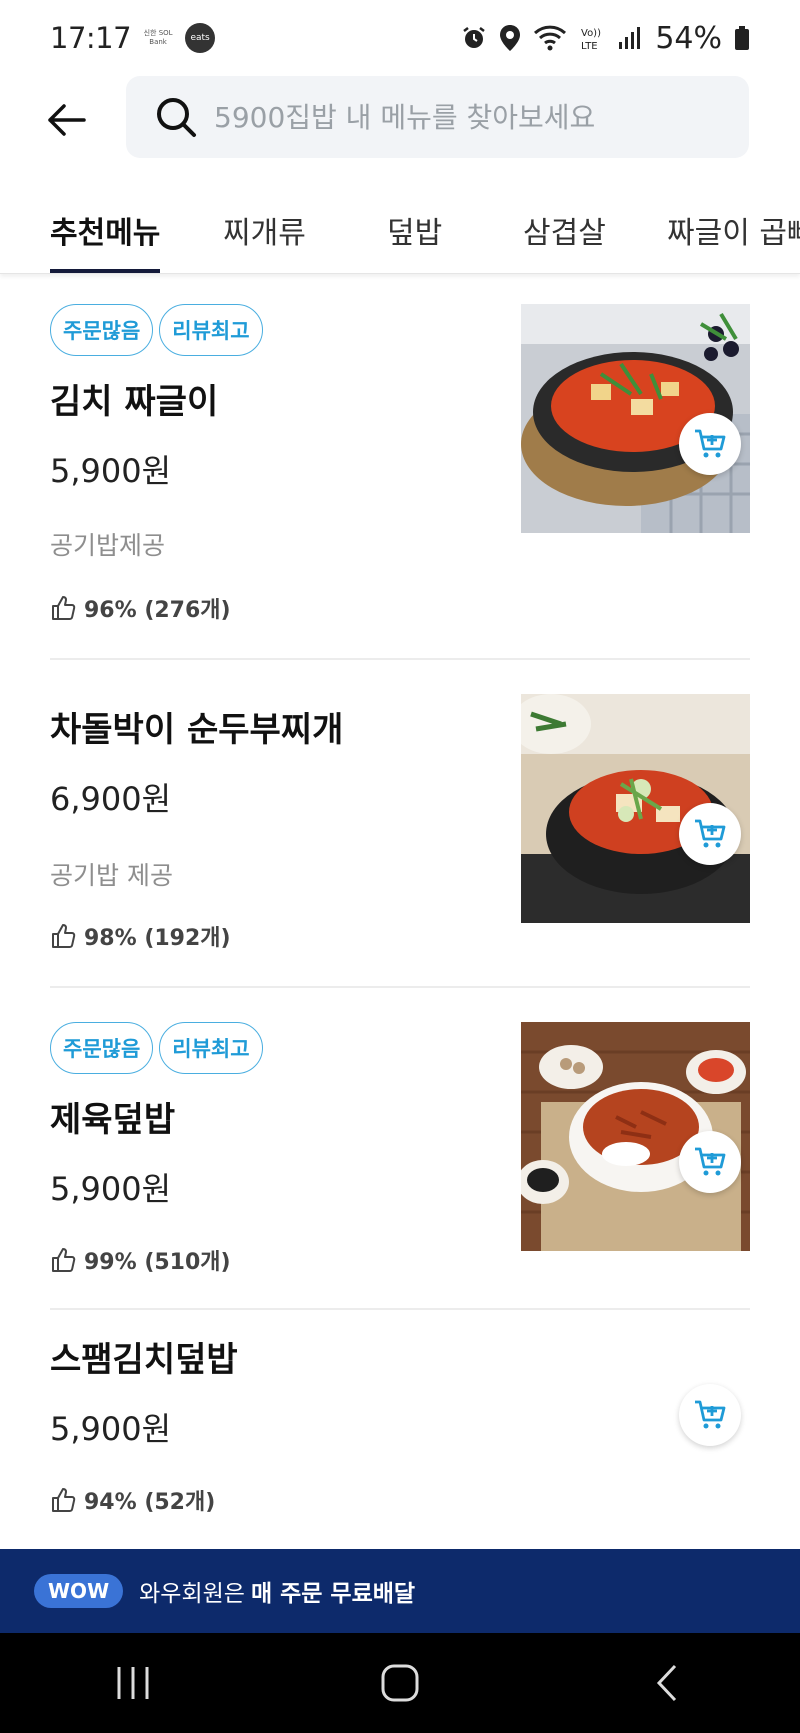  I want to click on chevron-left-icon, so click(666, 1683).